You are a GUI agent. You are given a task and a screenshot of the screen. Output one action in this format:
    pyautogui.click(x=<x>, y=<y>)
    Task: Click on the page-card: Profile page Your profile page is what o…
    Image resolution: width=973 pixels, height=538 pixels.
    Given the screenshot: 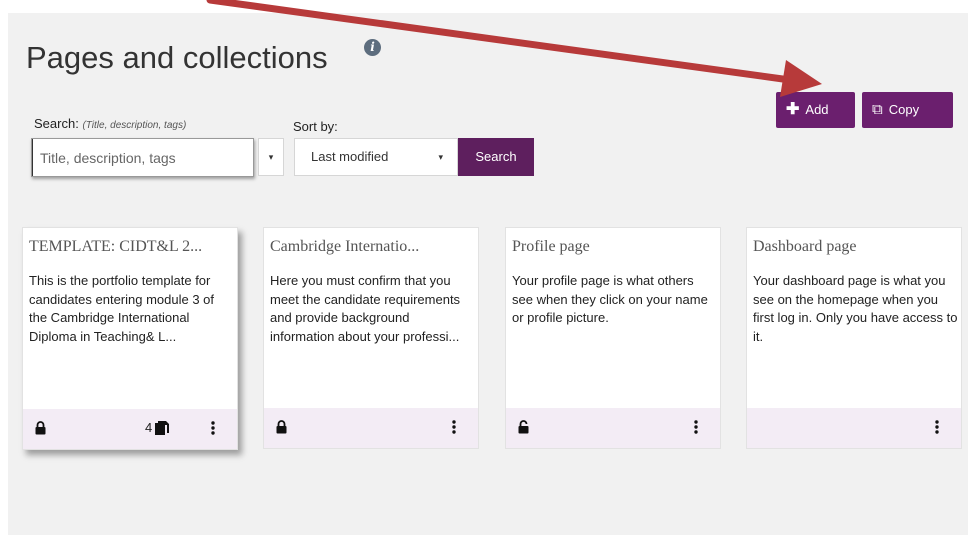 What is the action you would take?
    pyautogui.click(x=613, y=338)
    